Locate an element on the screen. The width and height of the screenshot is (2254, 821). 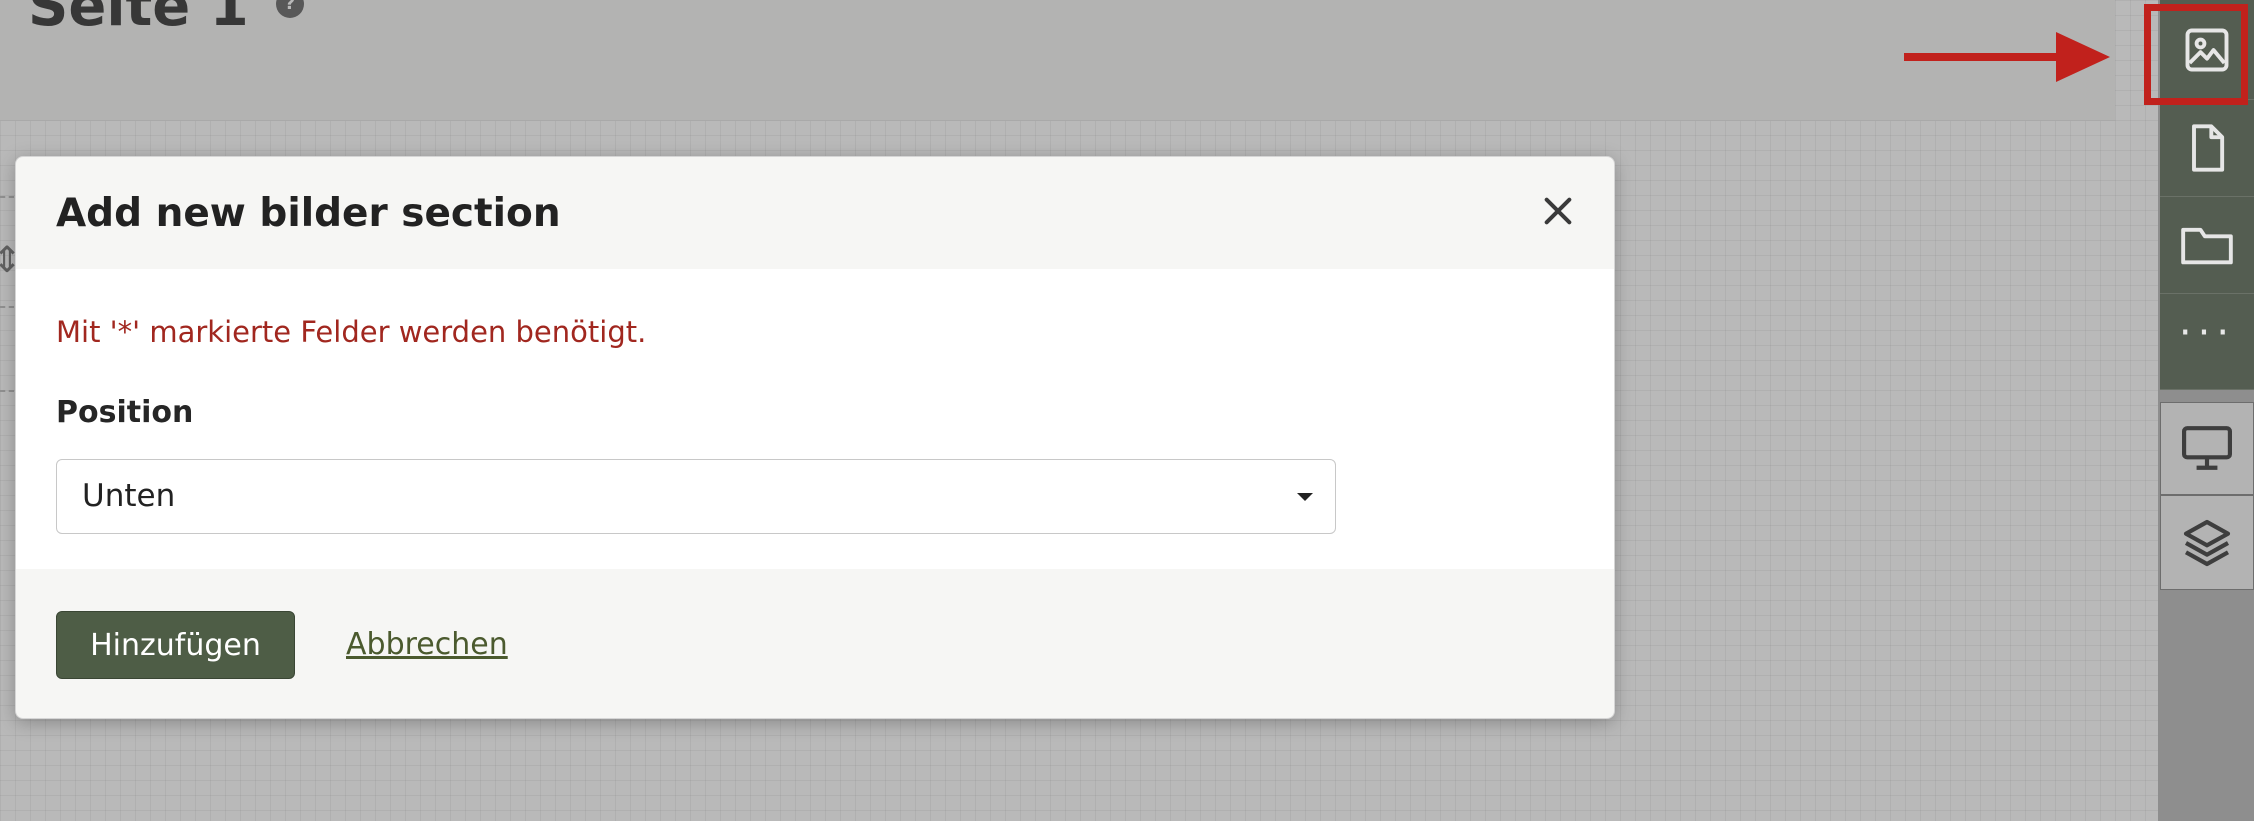
dialog-title: Add new bilder section is located at coordinates (308, 213).